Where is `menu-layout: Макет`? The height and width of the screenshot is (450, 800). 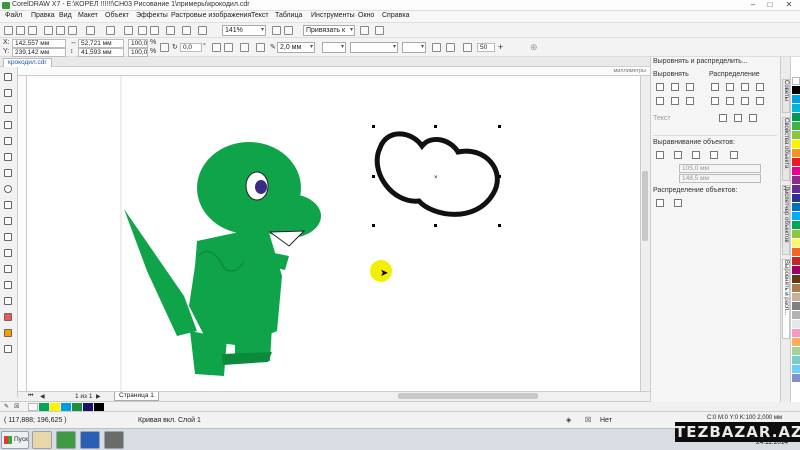
menu-layout: Макет is located at coordinates (88, 15).